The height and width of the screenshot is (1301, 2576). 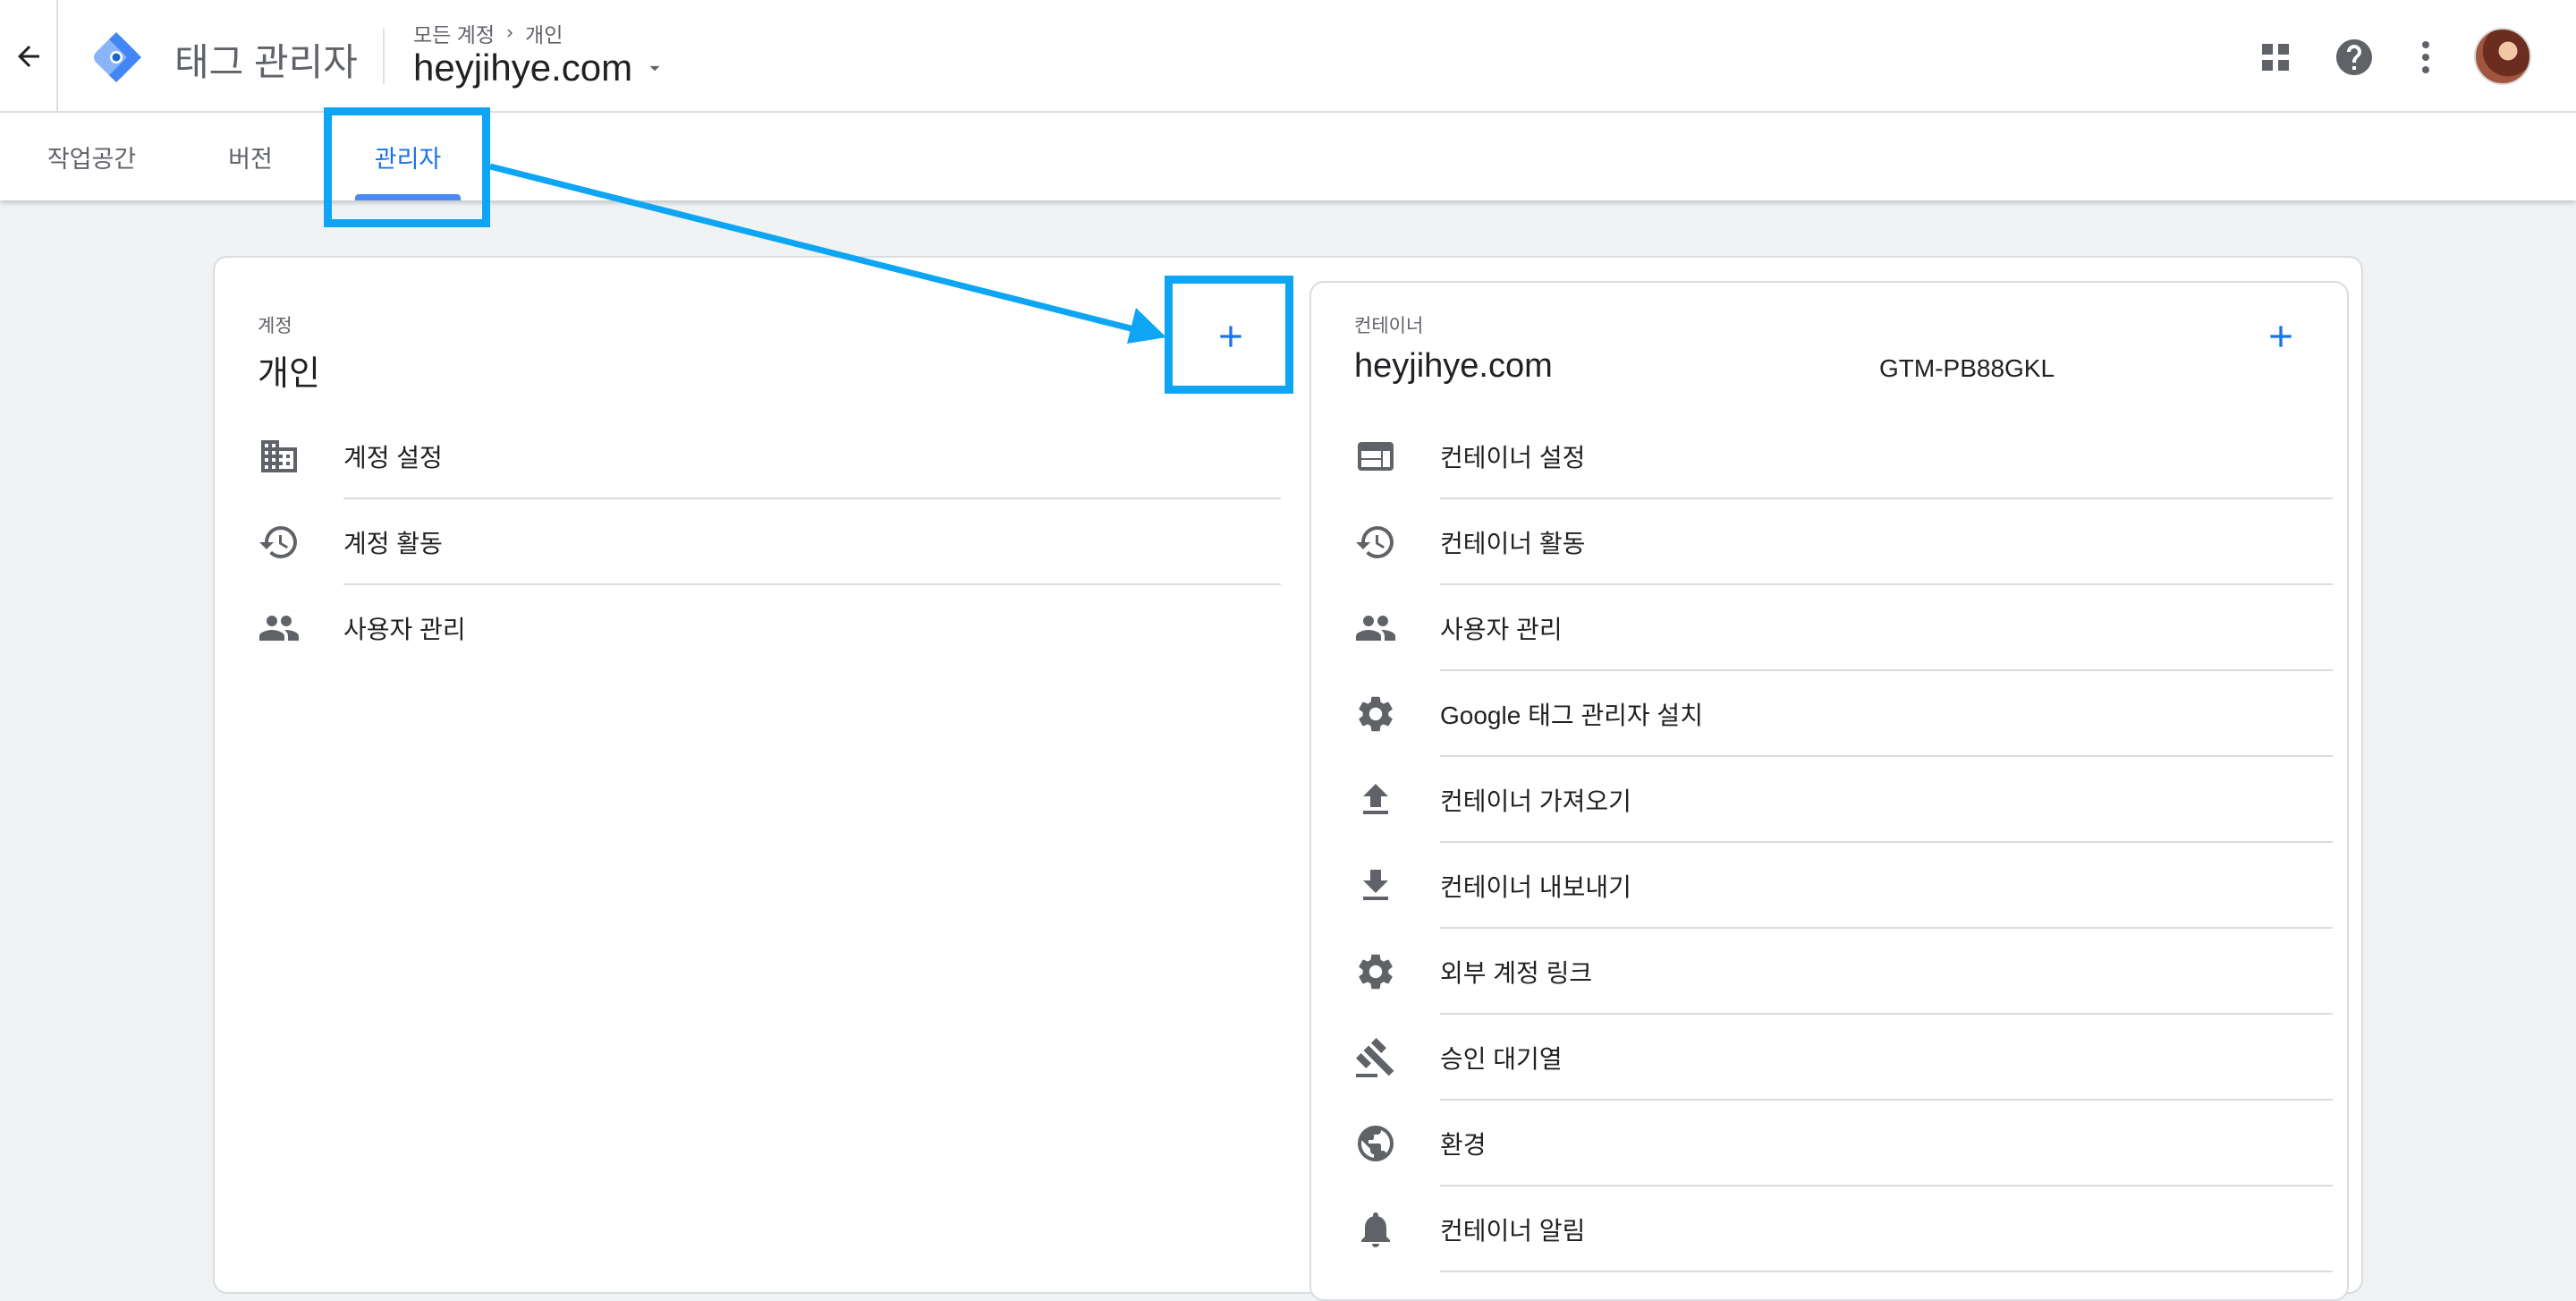 I want to click on bell-icon, so click(x=1375, y=1229).